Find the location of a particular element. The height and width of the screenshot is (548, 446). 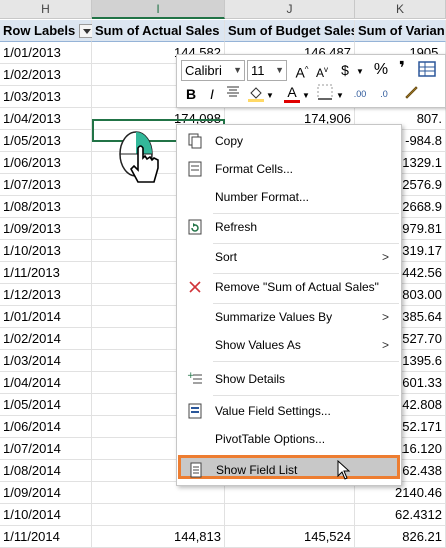

row-label-cell: 1/01/2014 is located at coordinates (46, 317).